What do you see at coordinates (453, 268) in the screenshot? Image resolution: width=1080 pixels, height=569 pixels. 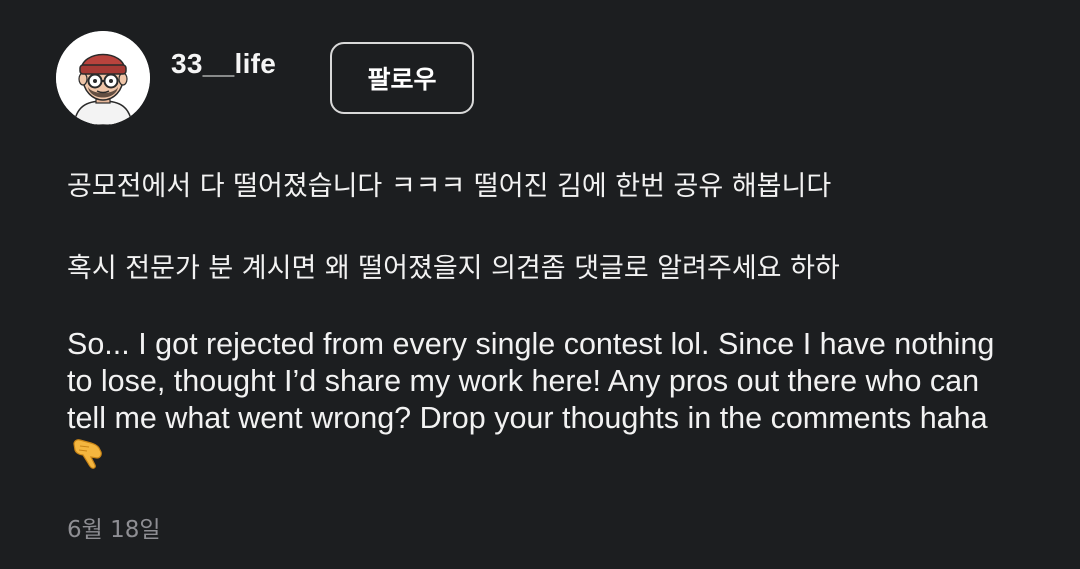 I see `post-text-korean-2: 혹시 전문가 분 계시면 왜 떨어졌을지 의견좀 댓글로 알려주세요 하하` at bounding box center [453, 268].